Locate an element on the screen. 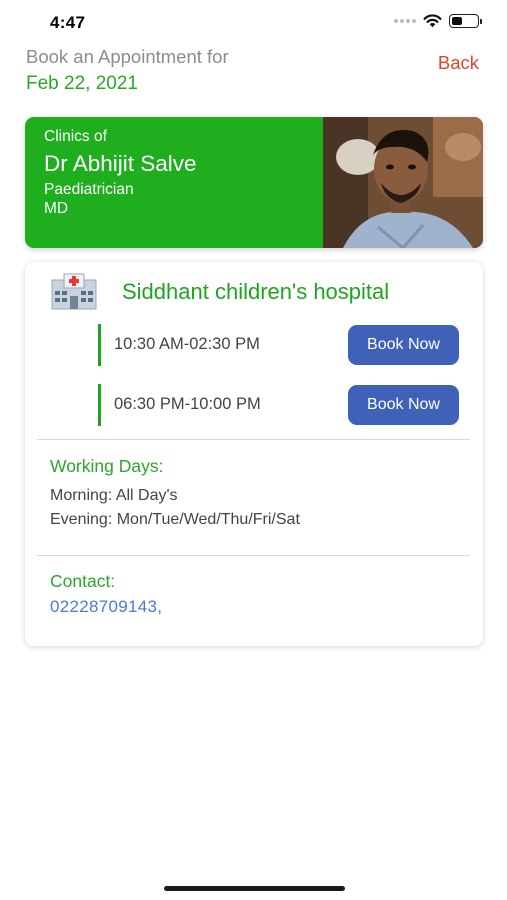 The height and width of the screenshot is (900, 507). status-bar: 4:47 is located at coordinates (253, 22).